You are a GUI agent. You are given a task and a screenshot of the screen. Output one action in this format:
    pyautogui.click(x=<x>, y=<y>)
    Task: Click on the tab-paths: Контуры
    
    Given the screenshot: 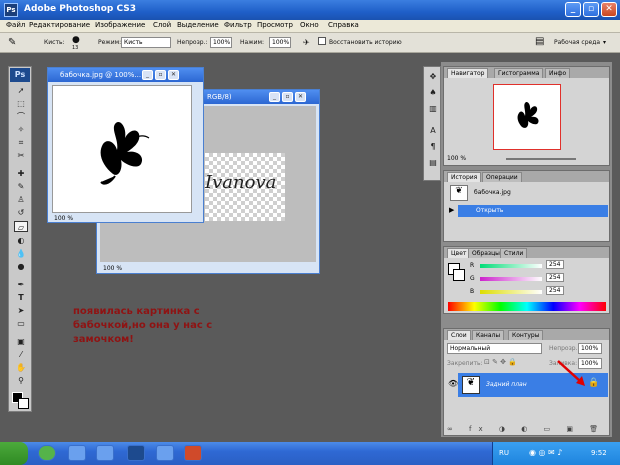 What is the action you would take?
    pyautogui.click(x=526, y=335)
    